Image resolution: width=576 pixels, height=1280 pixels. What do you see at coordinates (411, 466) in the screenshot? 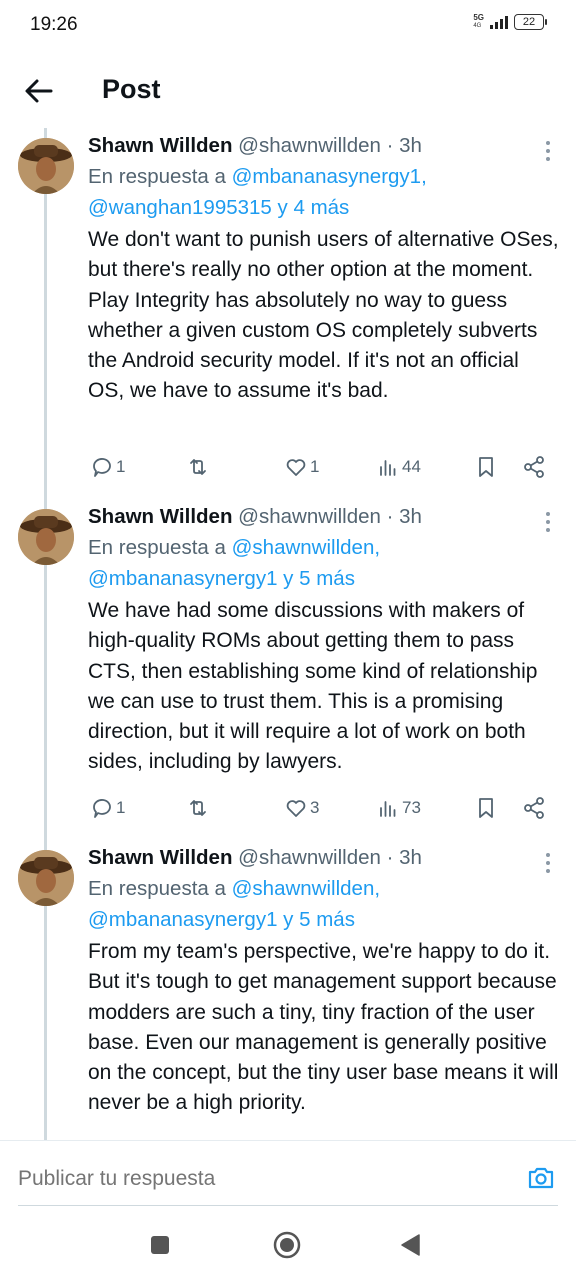
I see `view-count: 44` at bounding box center [411, 466].